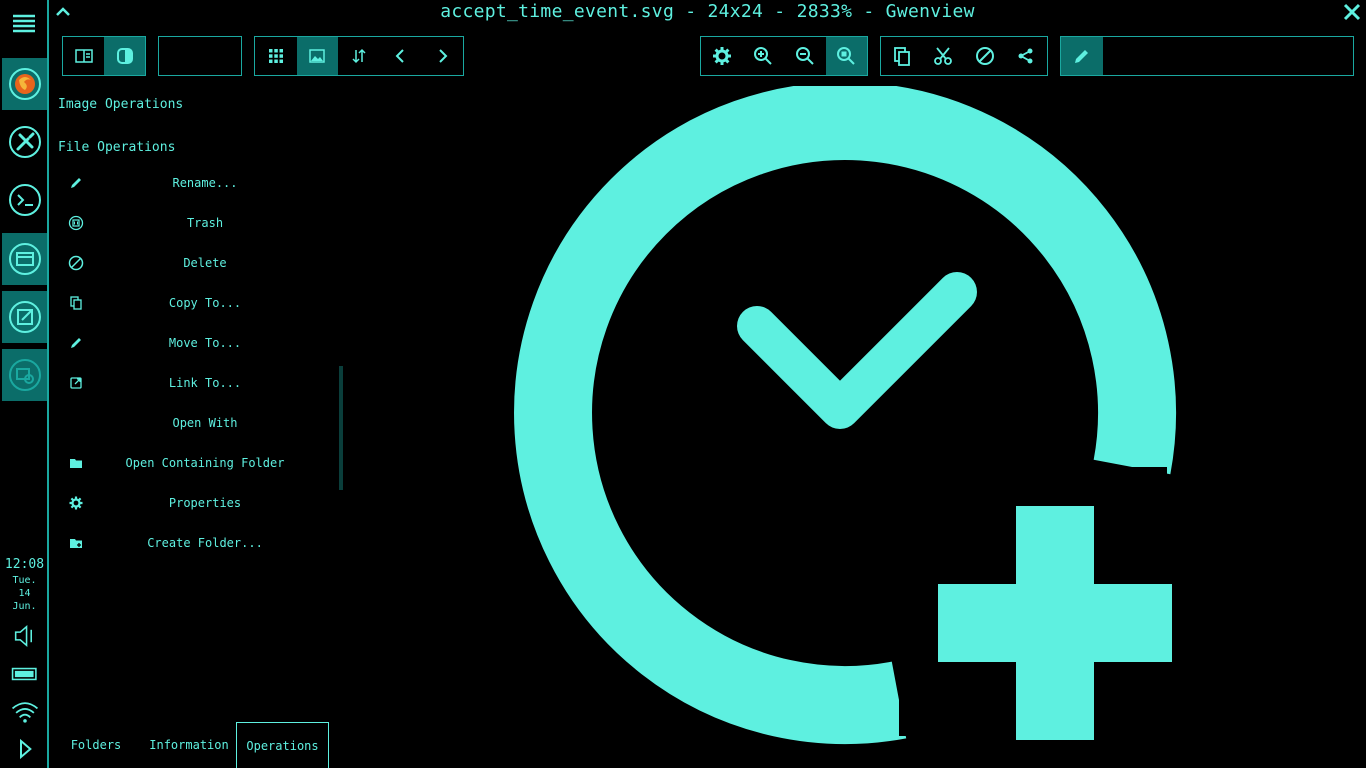  I want to click on copy-icon, so click(901, 56).